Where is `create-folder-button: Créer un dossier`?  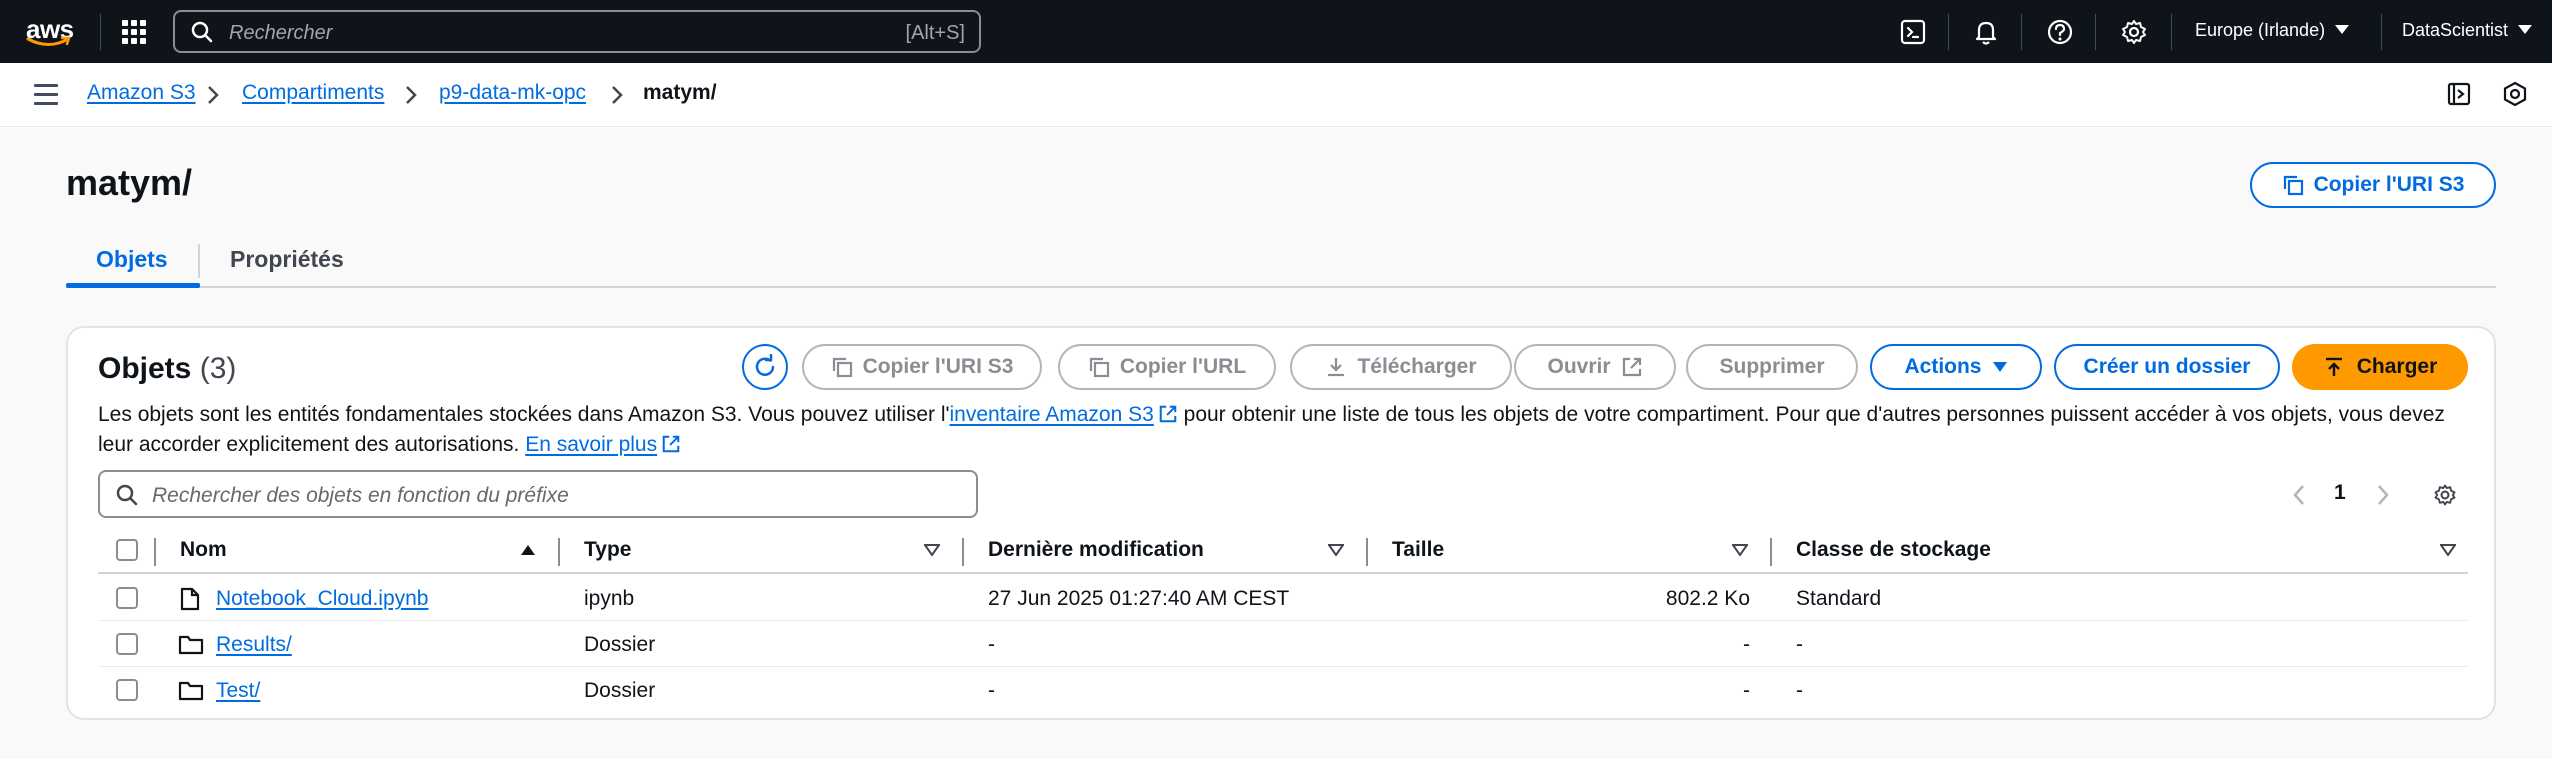
create-folder-button: Créer un dossier is located at coordinates (2167, 367).